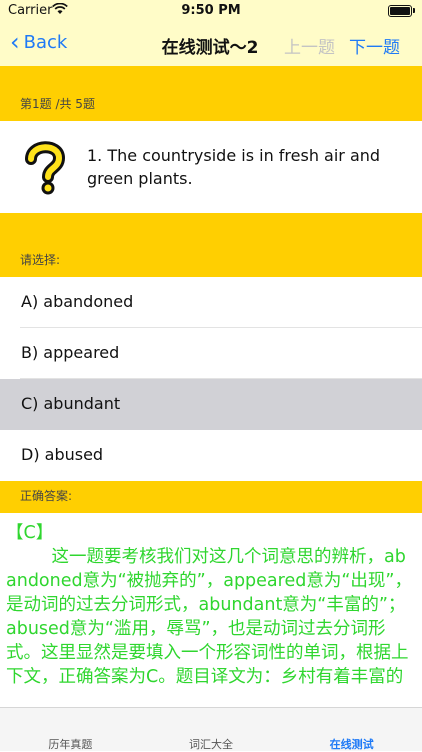  Describe the element at coordinates (70, 352) in the screenshot. I see `option-label: B) appeared` at that location.